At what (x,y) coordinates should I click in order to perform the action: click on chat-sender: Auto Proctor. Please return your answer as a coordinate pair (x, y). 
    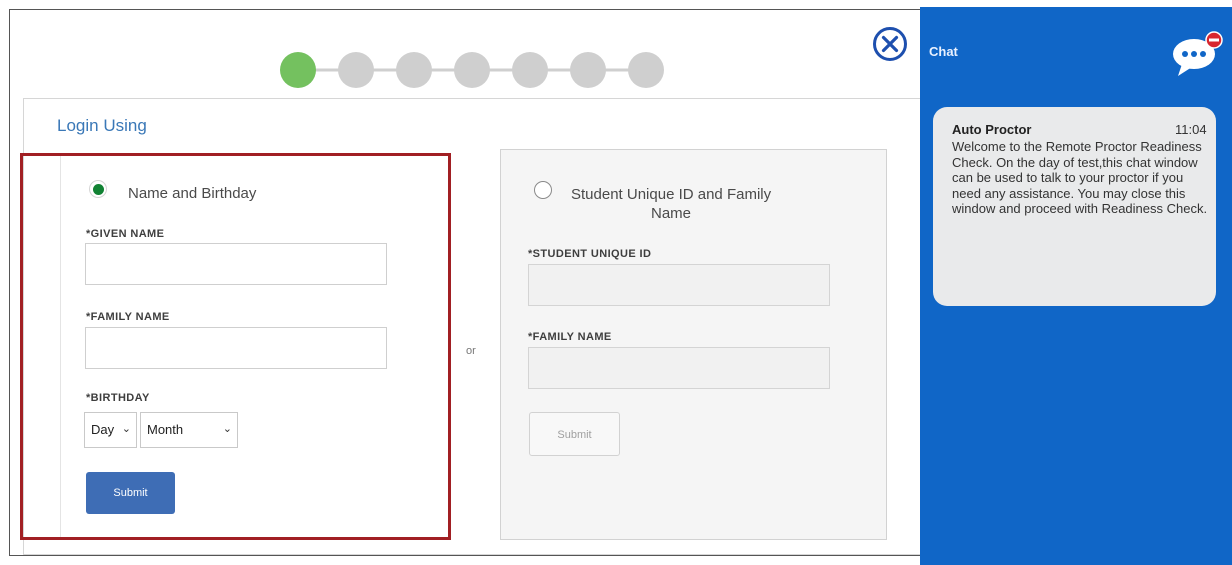
    Looking at the image, I should click on (992, 129).